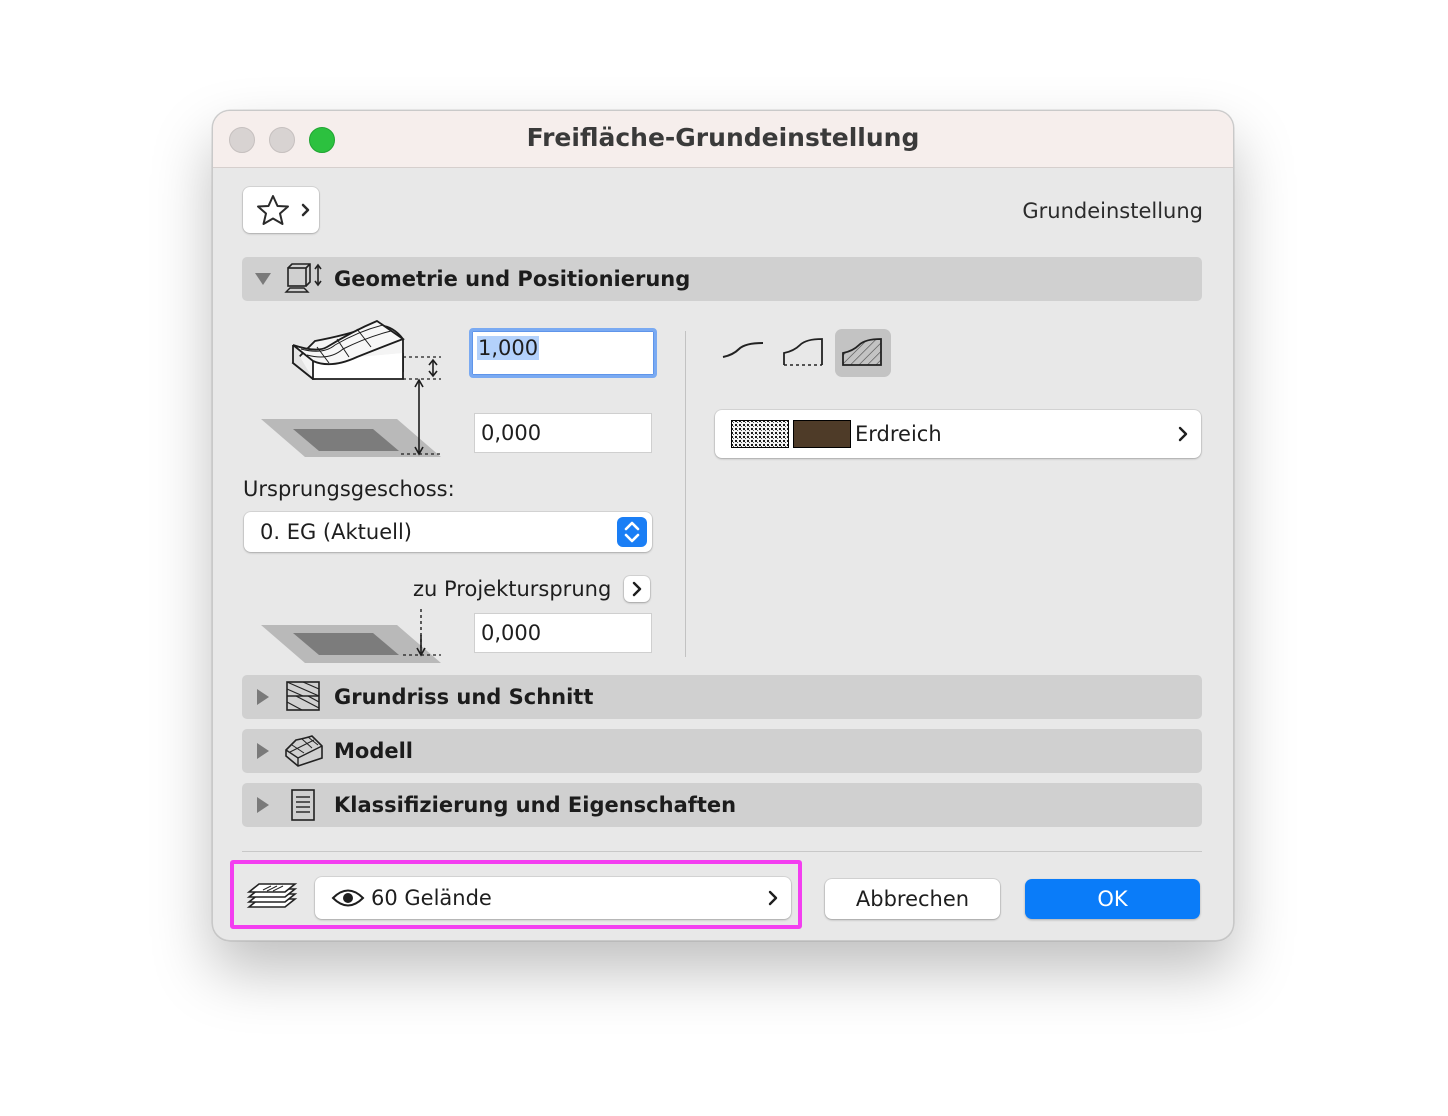 The height and width of the screenshot is (1116, 1448). What do you see at coordinates (535, 805) in the screenshot?
I see `section-classification-label: Klassifizierung und Eigenschaften` at bounding box center [535, 805].